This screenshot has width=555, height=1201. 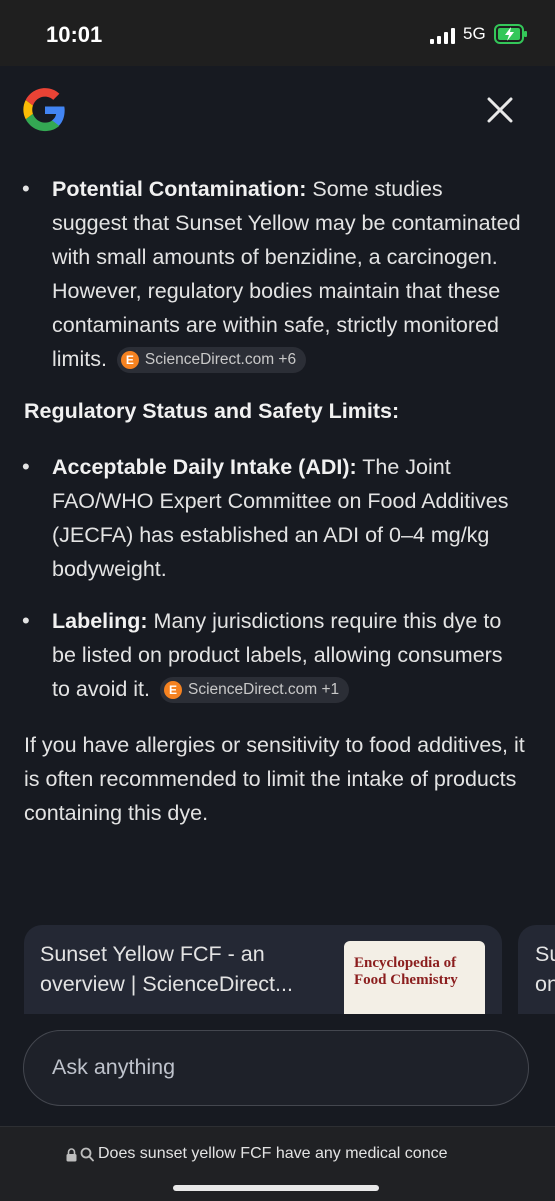 I want to click on search-icon, so click(x=87, y=1154).